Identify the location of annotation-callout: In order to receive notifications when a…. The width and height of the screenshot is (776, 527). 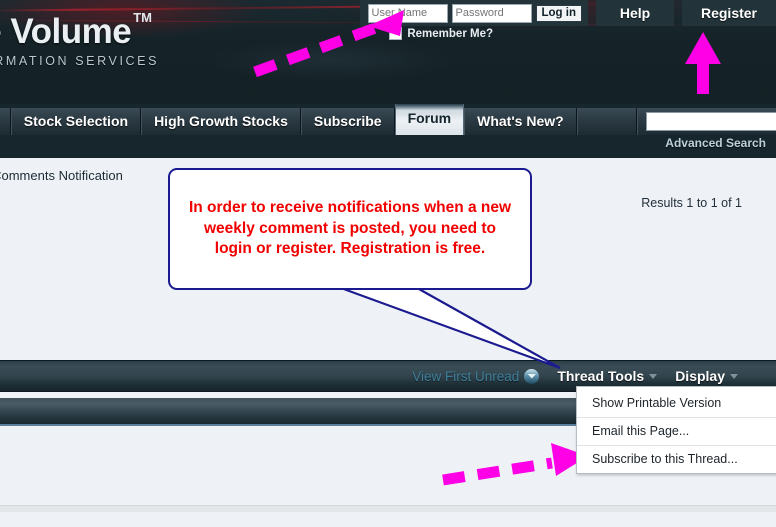
(350, 229).